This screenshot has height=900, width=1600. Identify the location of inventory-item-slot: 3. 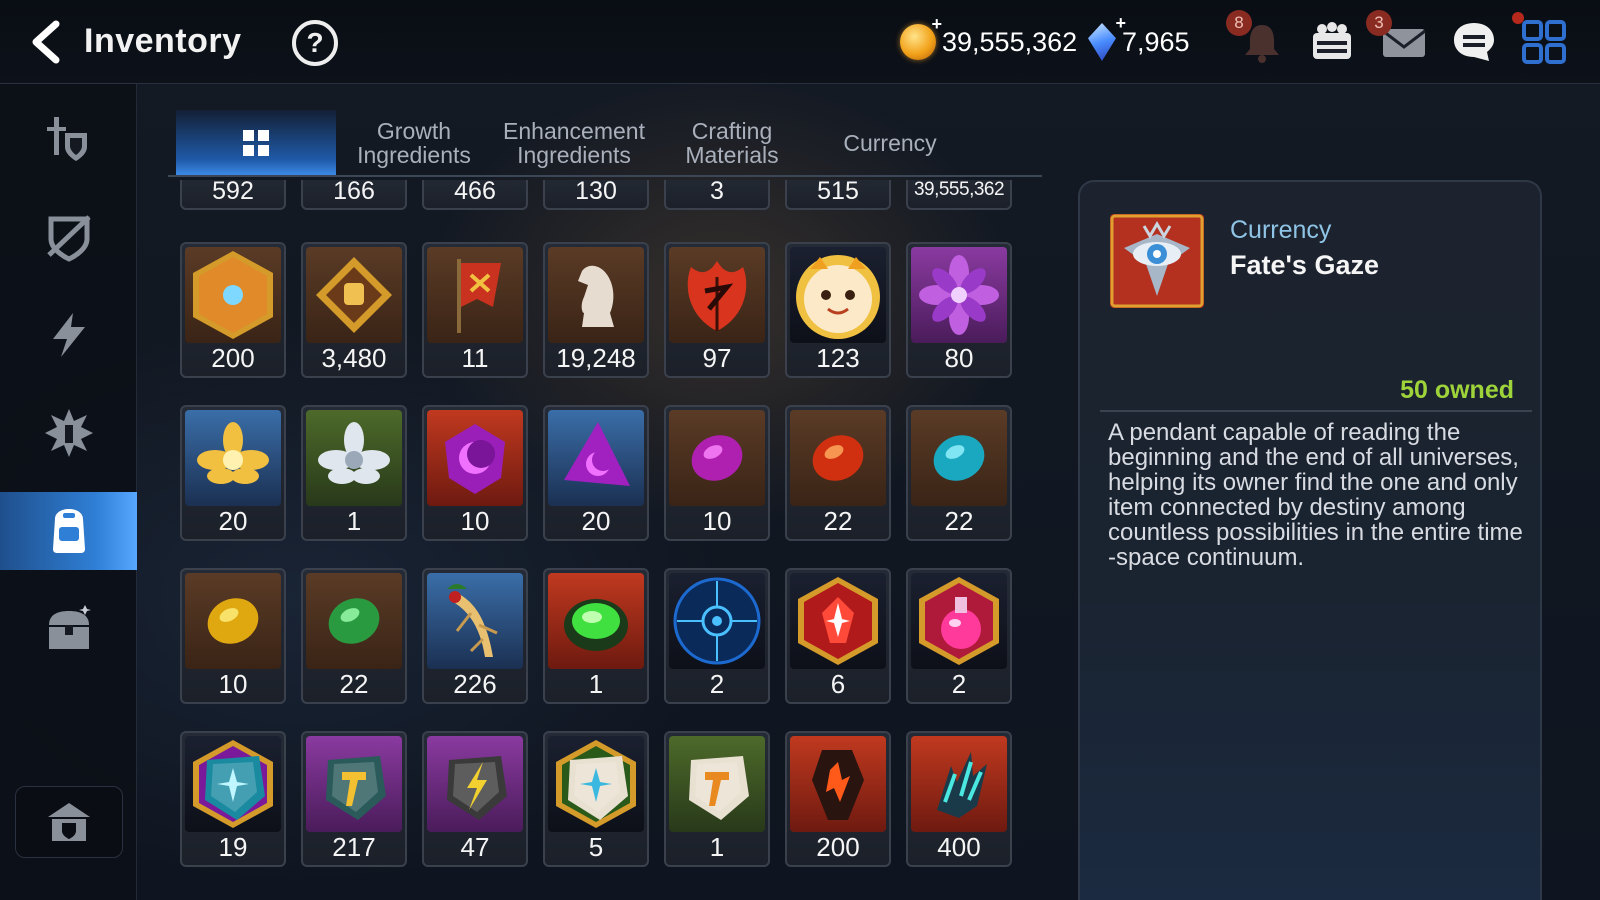
(717, 195).